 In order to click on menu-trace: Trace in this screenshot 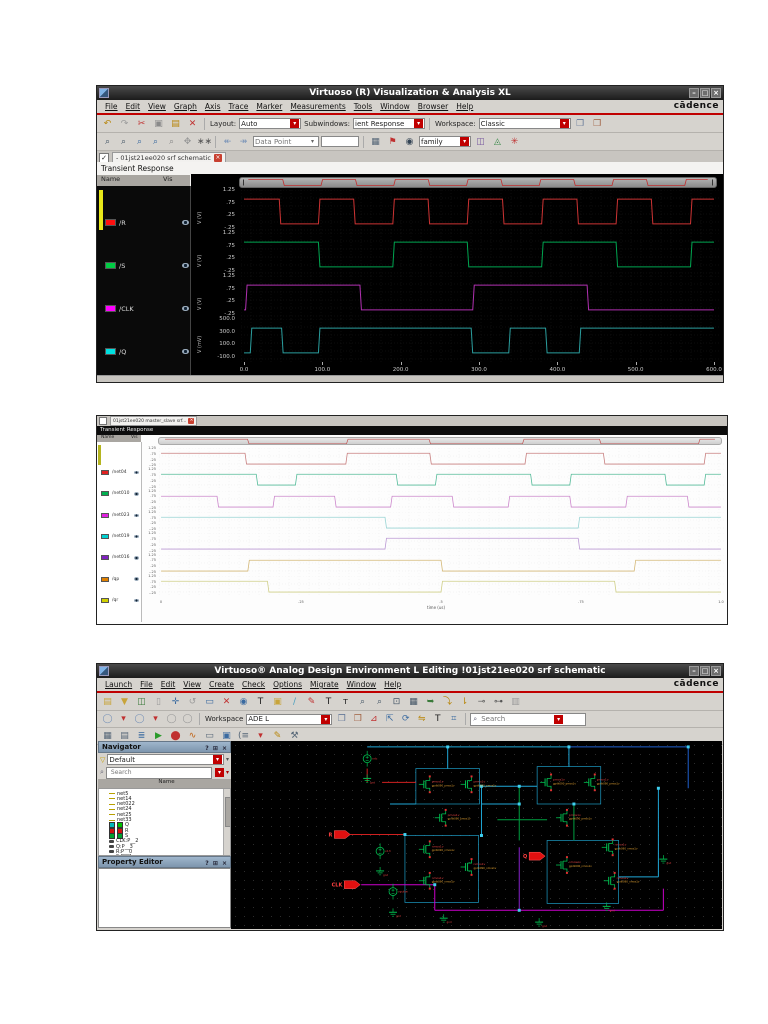, I will do `click(238, 106)`.